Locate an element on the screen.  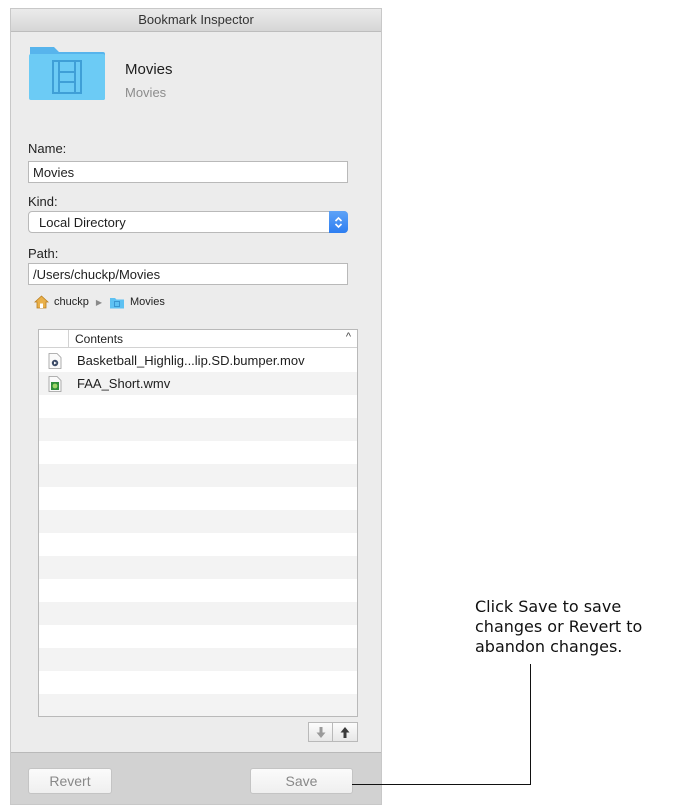
name-field is located at coordinates (188, 172).